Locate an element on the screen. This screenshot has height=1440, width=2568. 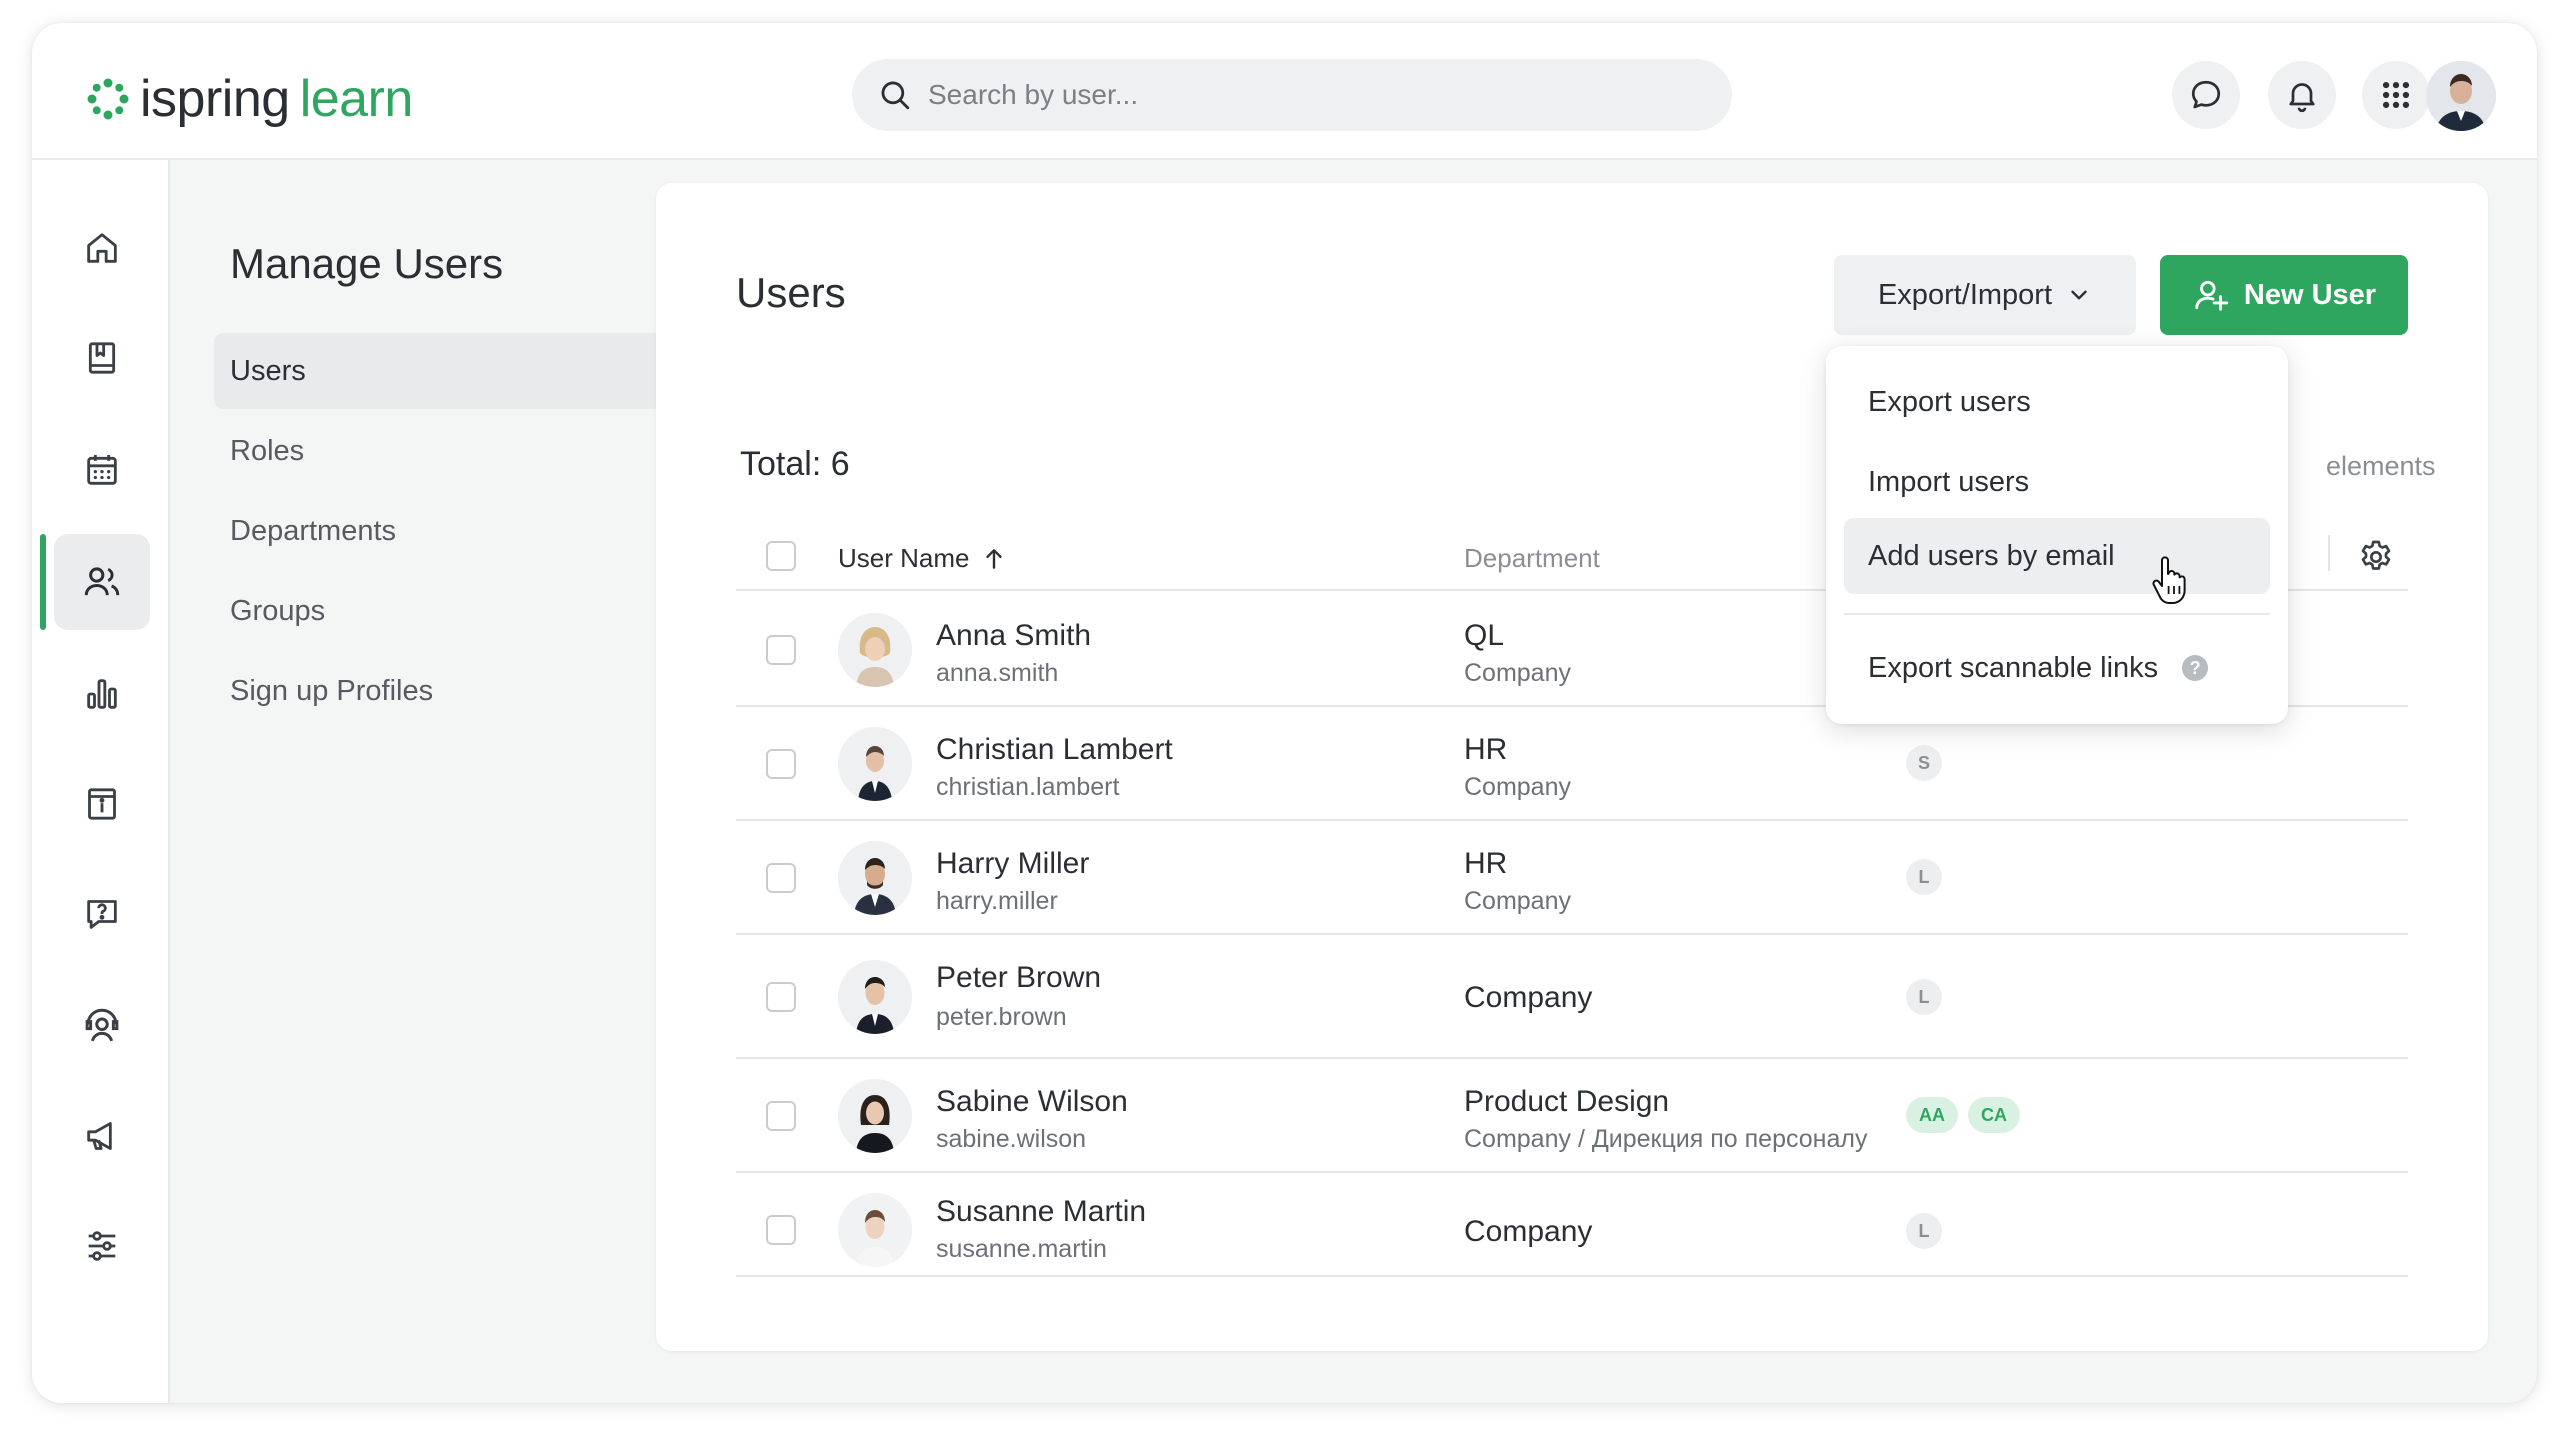
rail-announcements is located at coordinates (102, 1136).